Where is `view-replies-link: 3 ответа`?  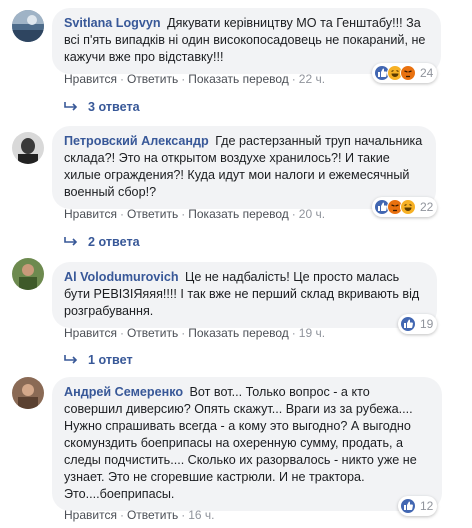 view-replies-link: 3 ответа is located at coordinates (102, 107).